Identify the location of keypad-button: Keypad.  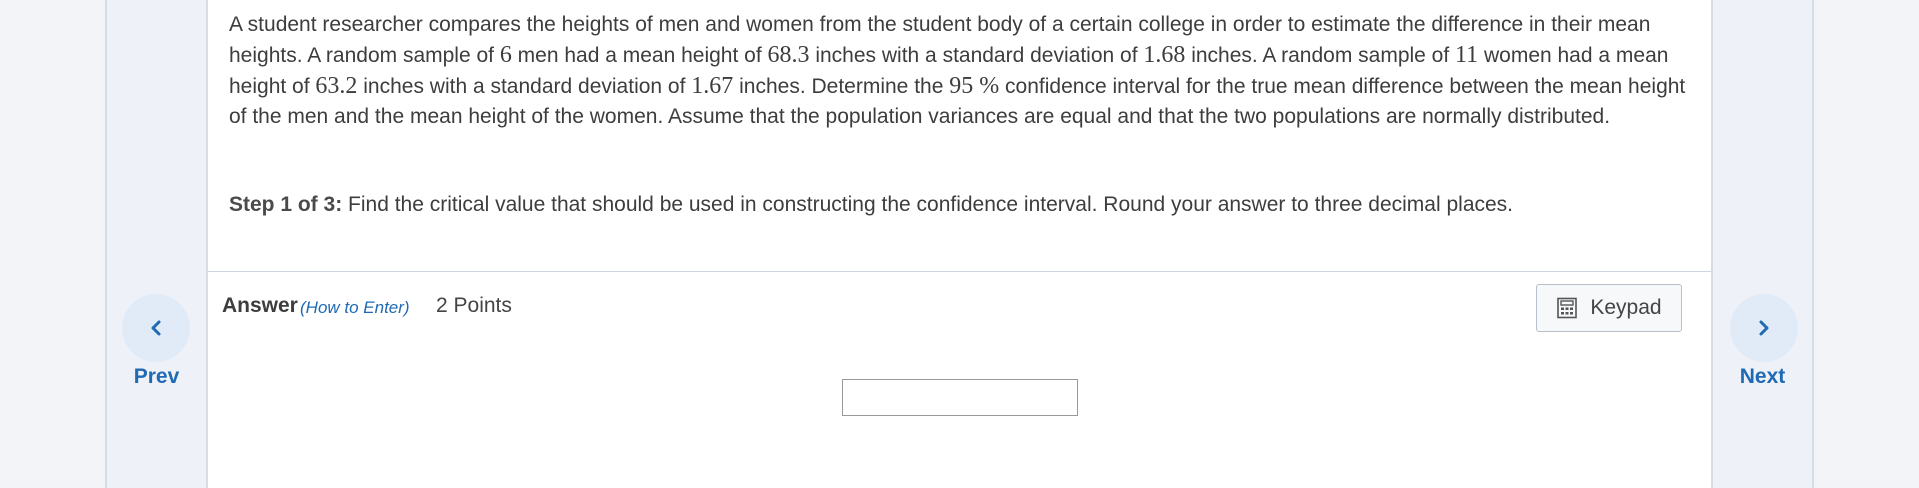
(1609, 308).